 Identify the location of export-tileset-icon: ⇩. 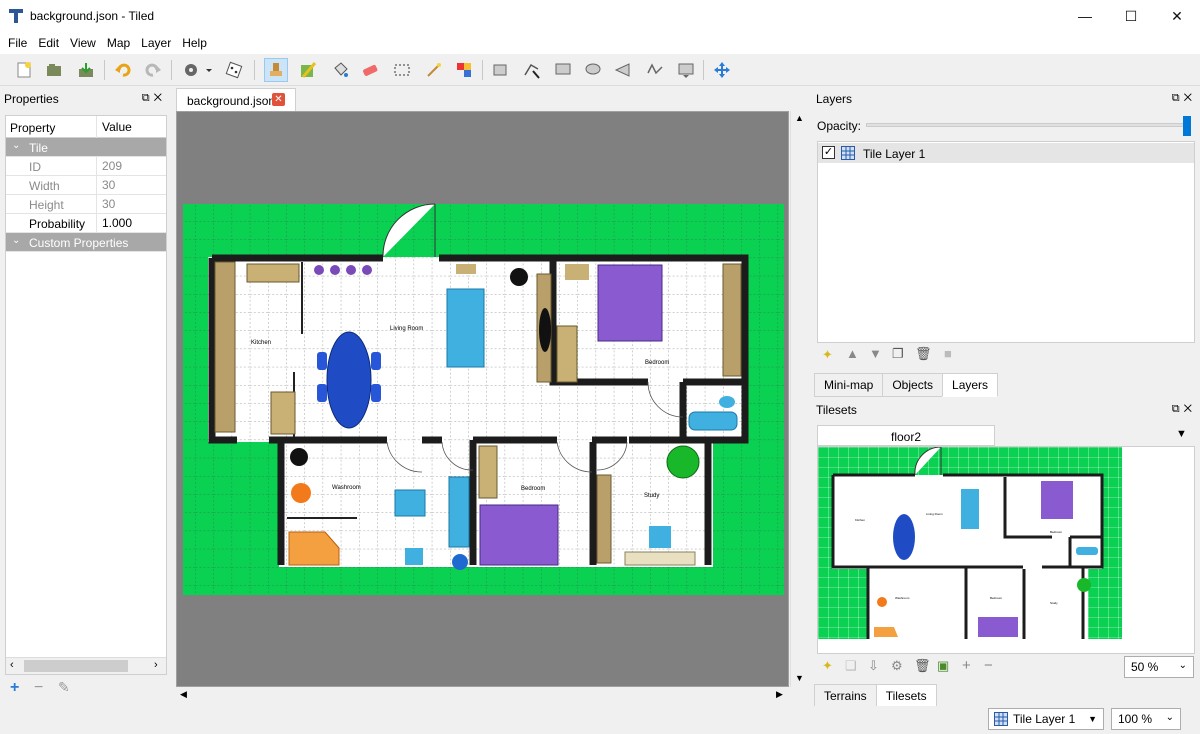
(873, 666).